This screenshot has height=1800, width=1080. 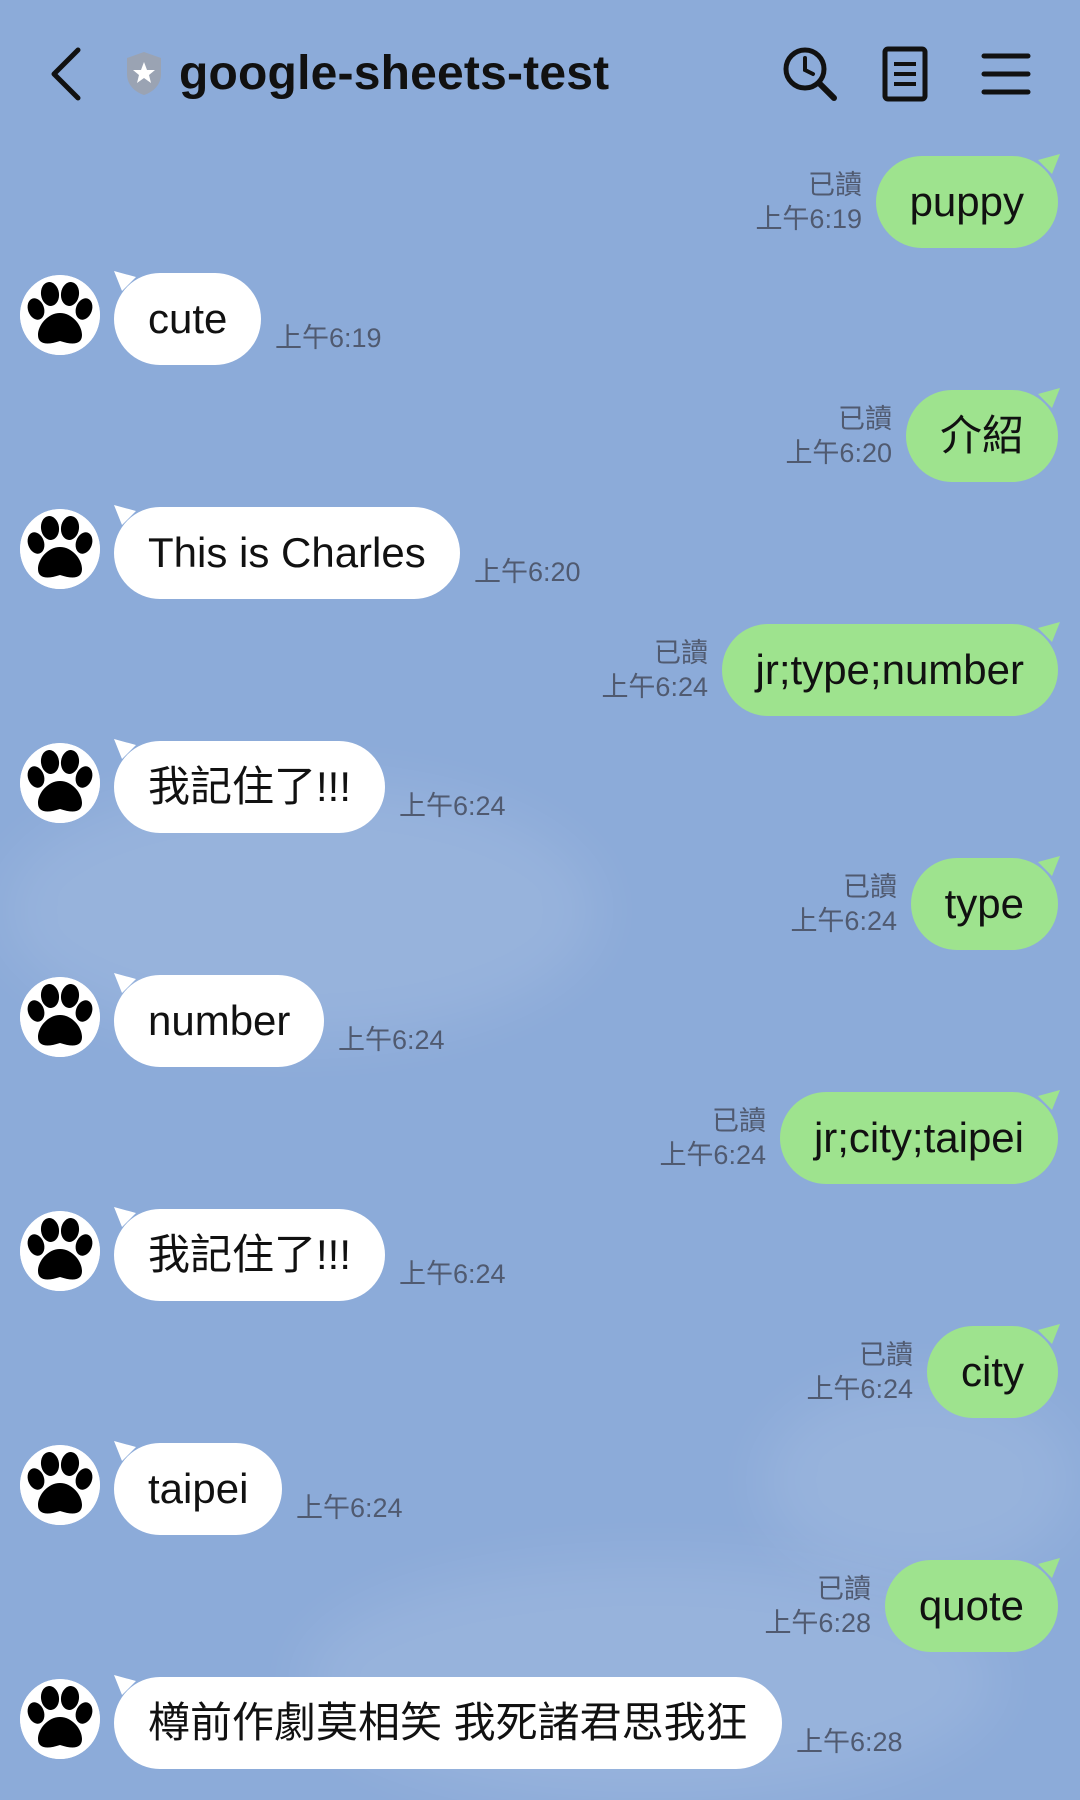 What do you see at coordinates (394, 73) in the screenshot?
I see `chat-title: google-sheets-test` at bounding box center [394, 73].